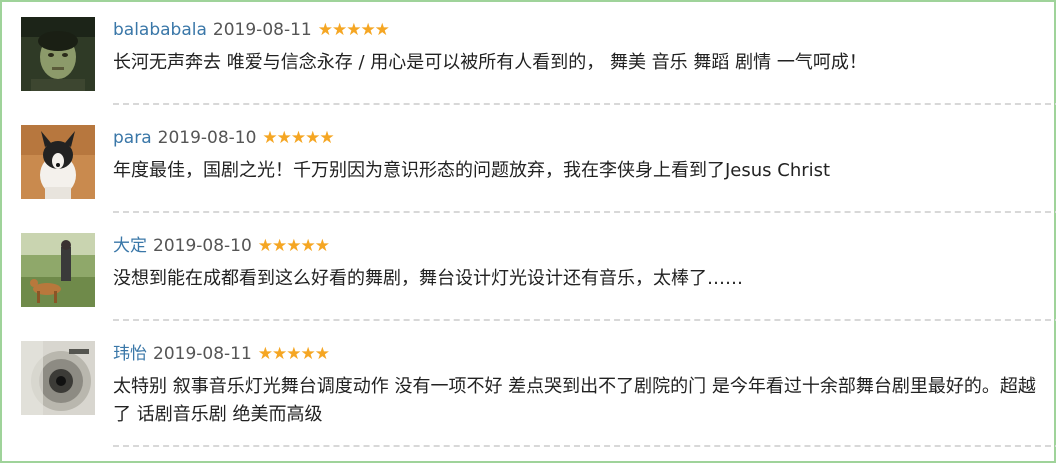  I want to click on review-meta: balababala 2019-08-11 ★★★★★, so click(251, 30).